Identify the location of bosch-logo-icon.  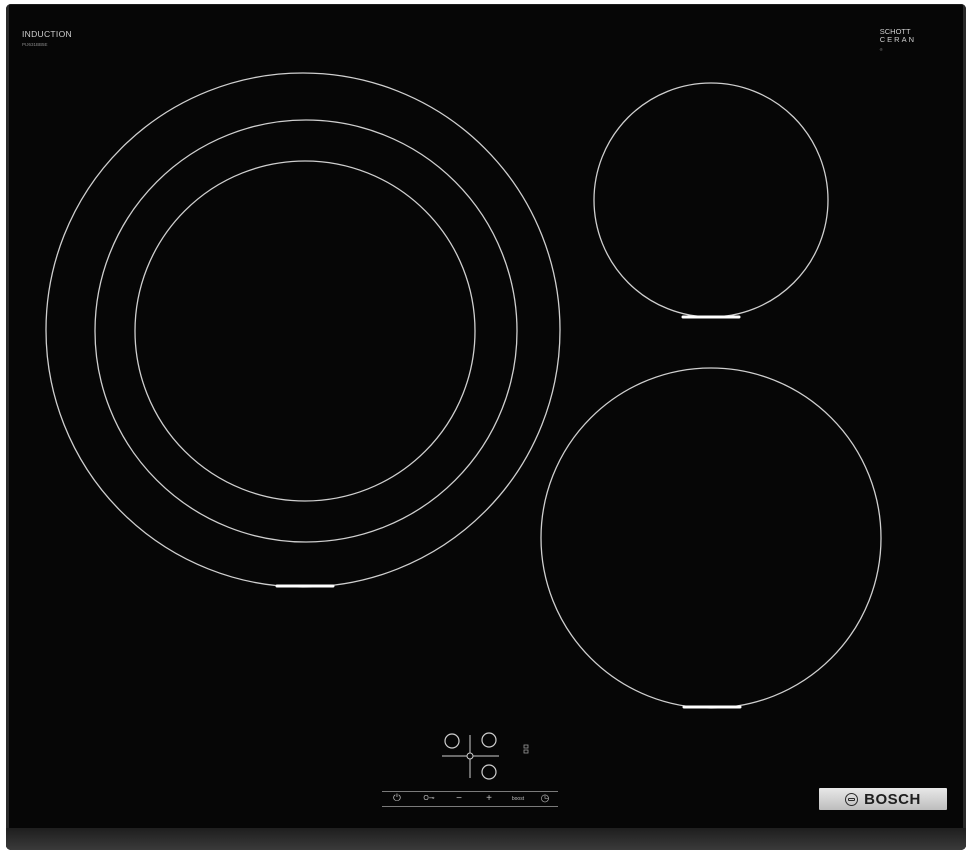
(852, 799).